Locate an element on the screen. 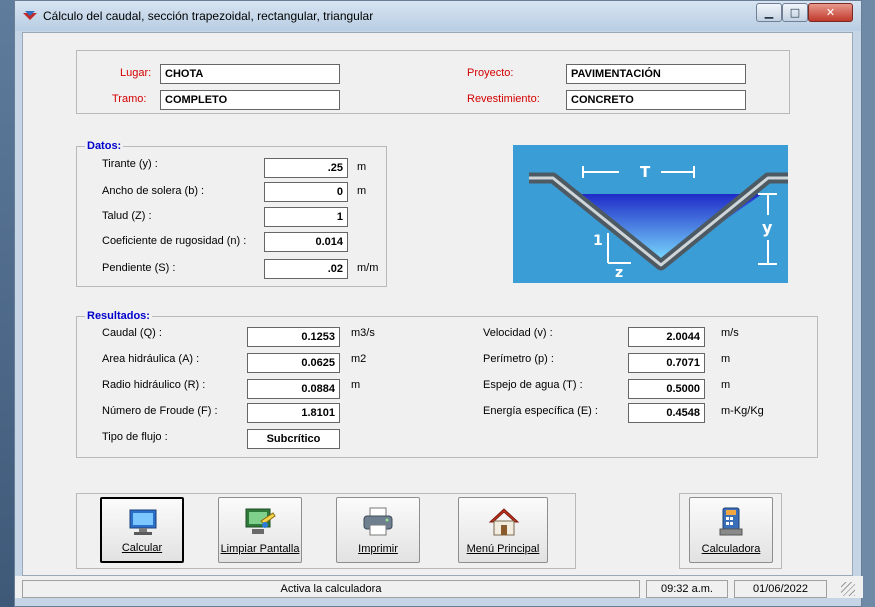 This screenshot has width=875, height=607. talud-input: 1 is located at coordinates (306, 217).